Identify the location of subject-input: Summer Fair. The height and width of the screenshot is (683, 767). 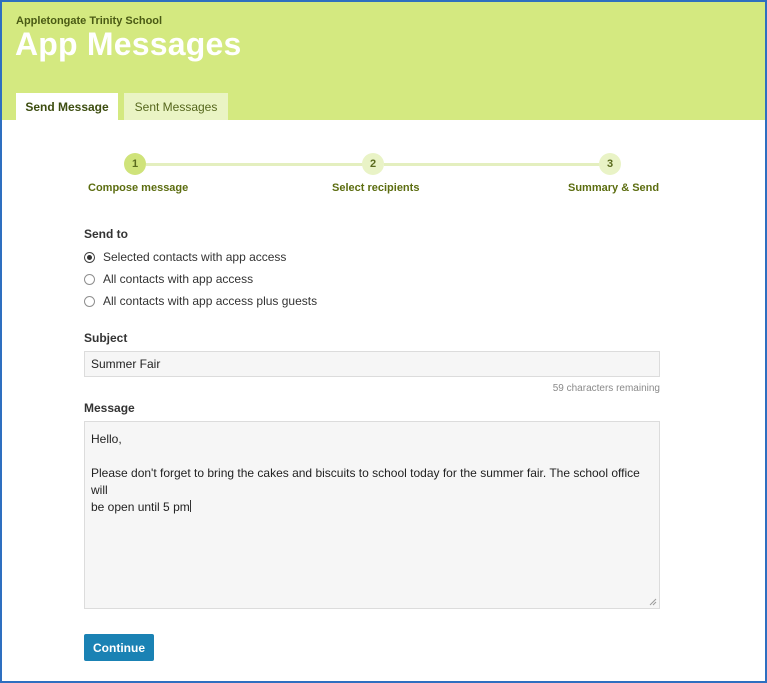
(372, 364).